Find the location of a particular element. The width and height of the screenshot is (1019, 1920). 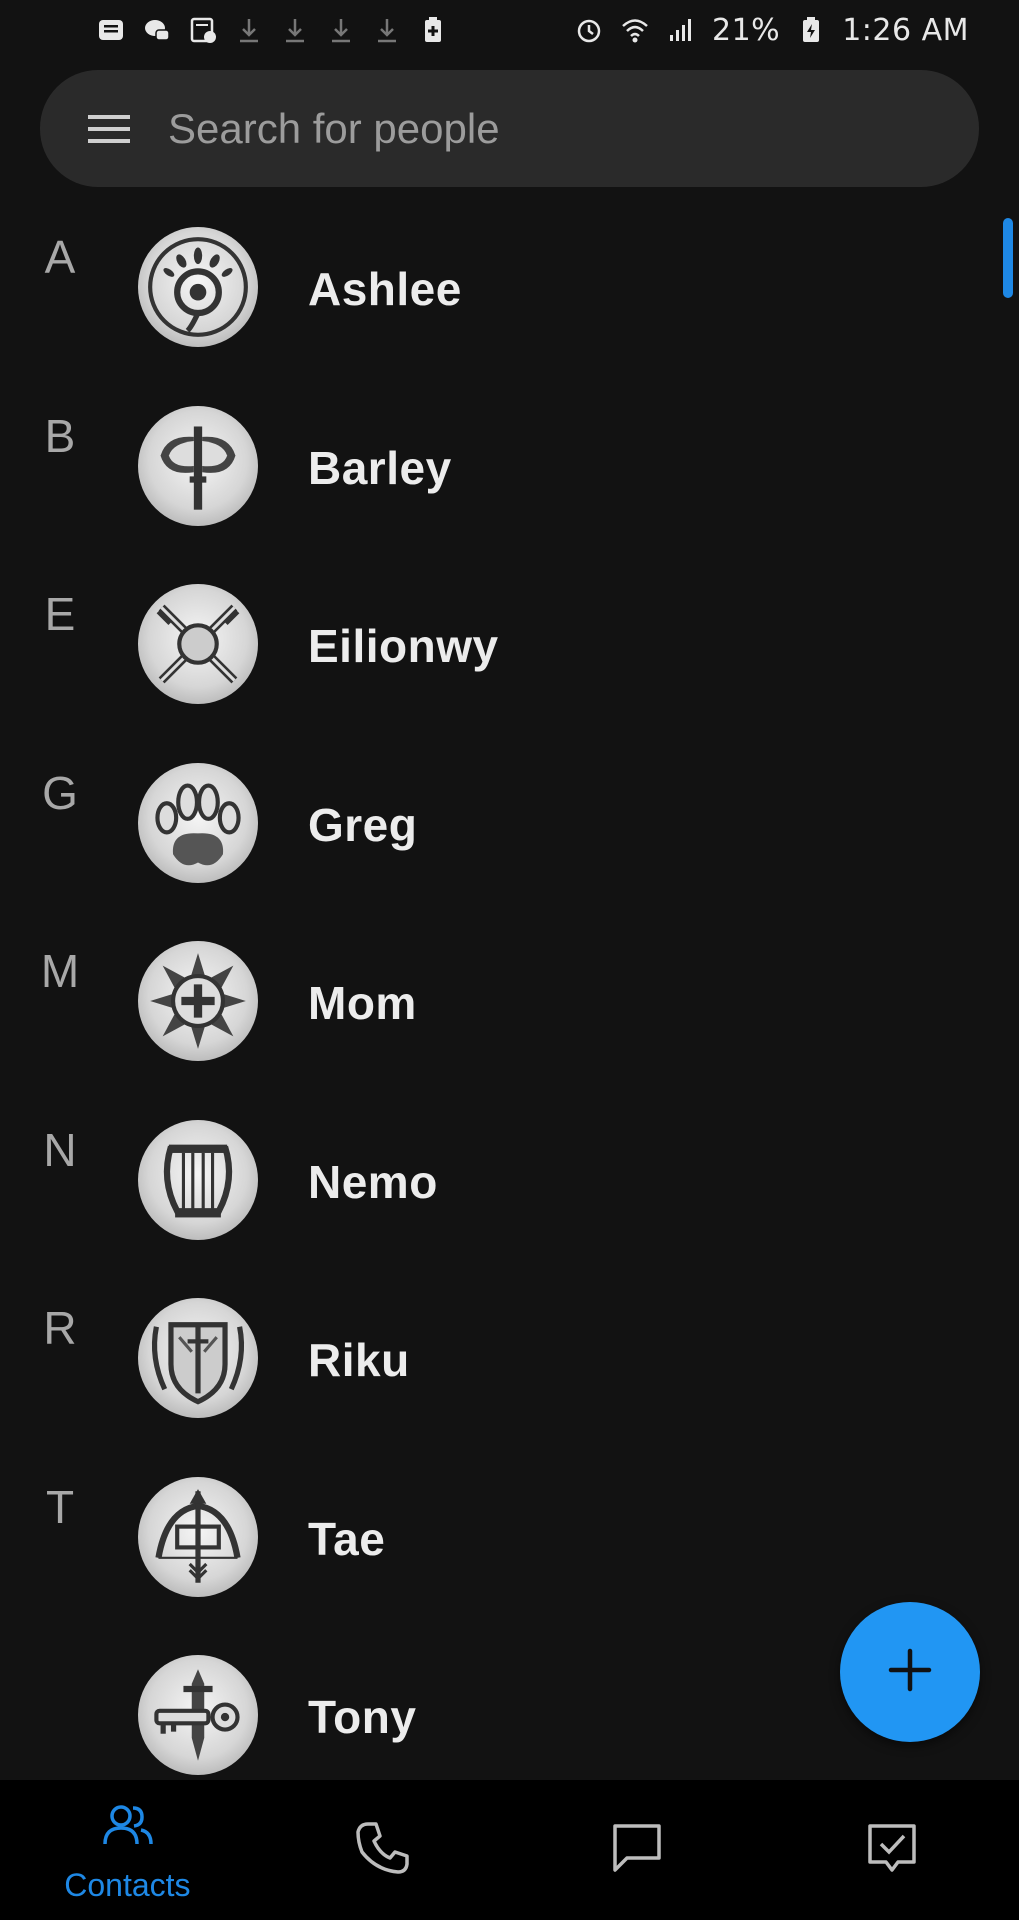

people-icon is located at coordinates (127, 1828).